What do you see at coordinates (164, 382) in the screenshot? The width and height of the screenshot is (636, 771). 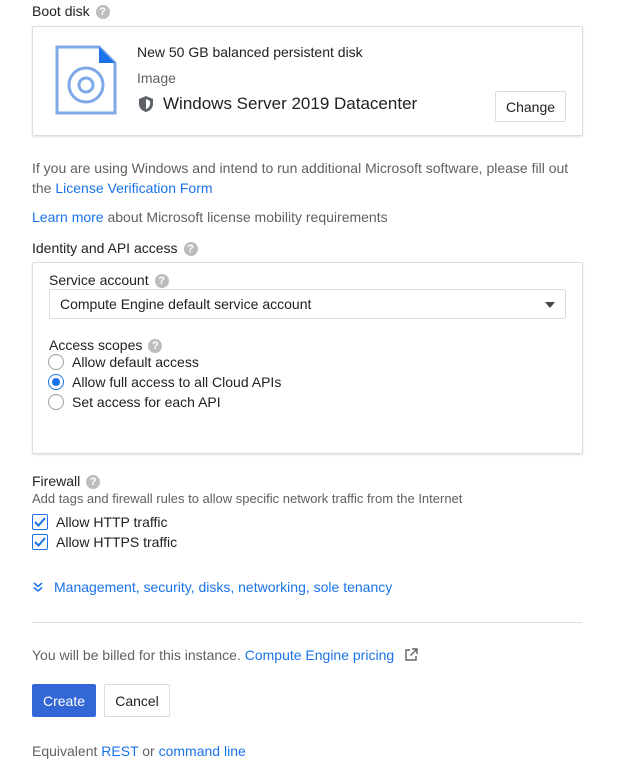 I see `radio-full-access: Allow full access to all Cloud APIs` at bounding box center [164, 382].